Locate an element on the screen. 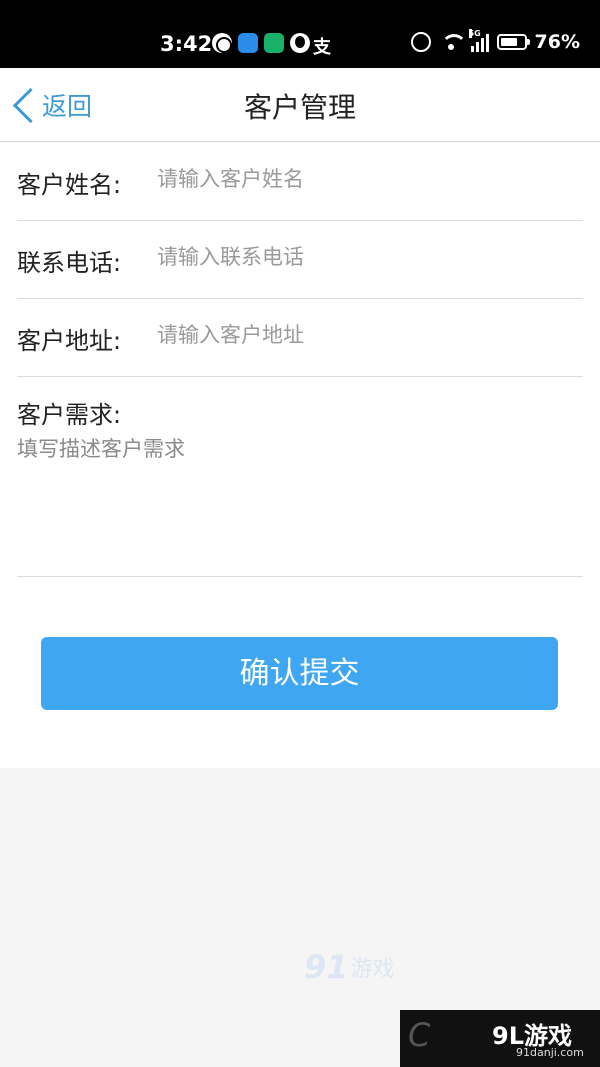 The height and width of the screenshot is (1067, 600). corner-watermark: C 9L游戏 91danji.com is located at coordinates (500, 1038).